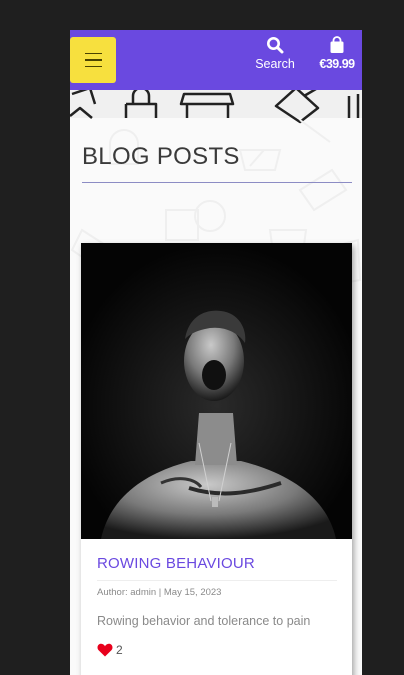 The width and height of the screenshot is (404, 675). What do you see at coordinates (161, 156) in the screenshot?
I see `page-title: BLOG POSTS` at bounding box center [161, 156].